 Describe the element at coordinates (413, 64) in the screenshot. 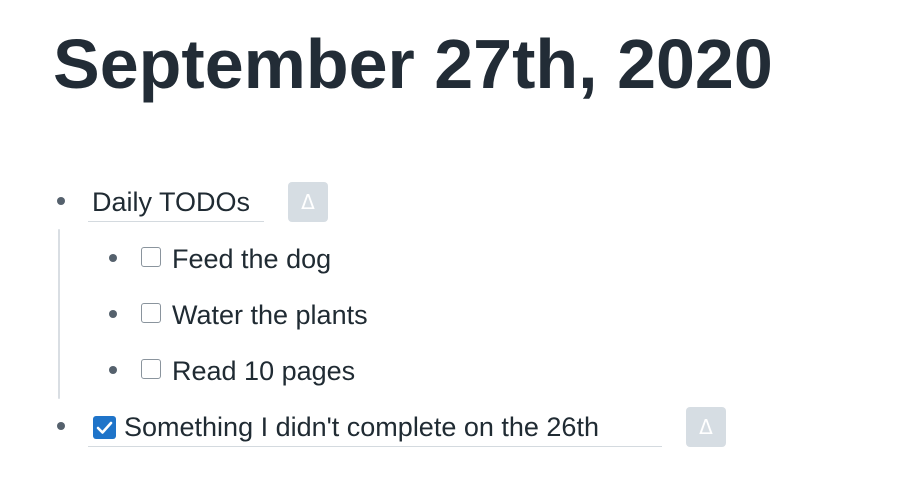

I see `page-title: September 27th, 2020` at that location.